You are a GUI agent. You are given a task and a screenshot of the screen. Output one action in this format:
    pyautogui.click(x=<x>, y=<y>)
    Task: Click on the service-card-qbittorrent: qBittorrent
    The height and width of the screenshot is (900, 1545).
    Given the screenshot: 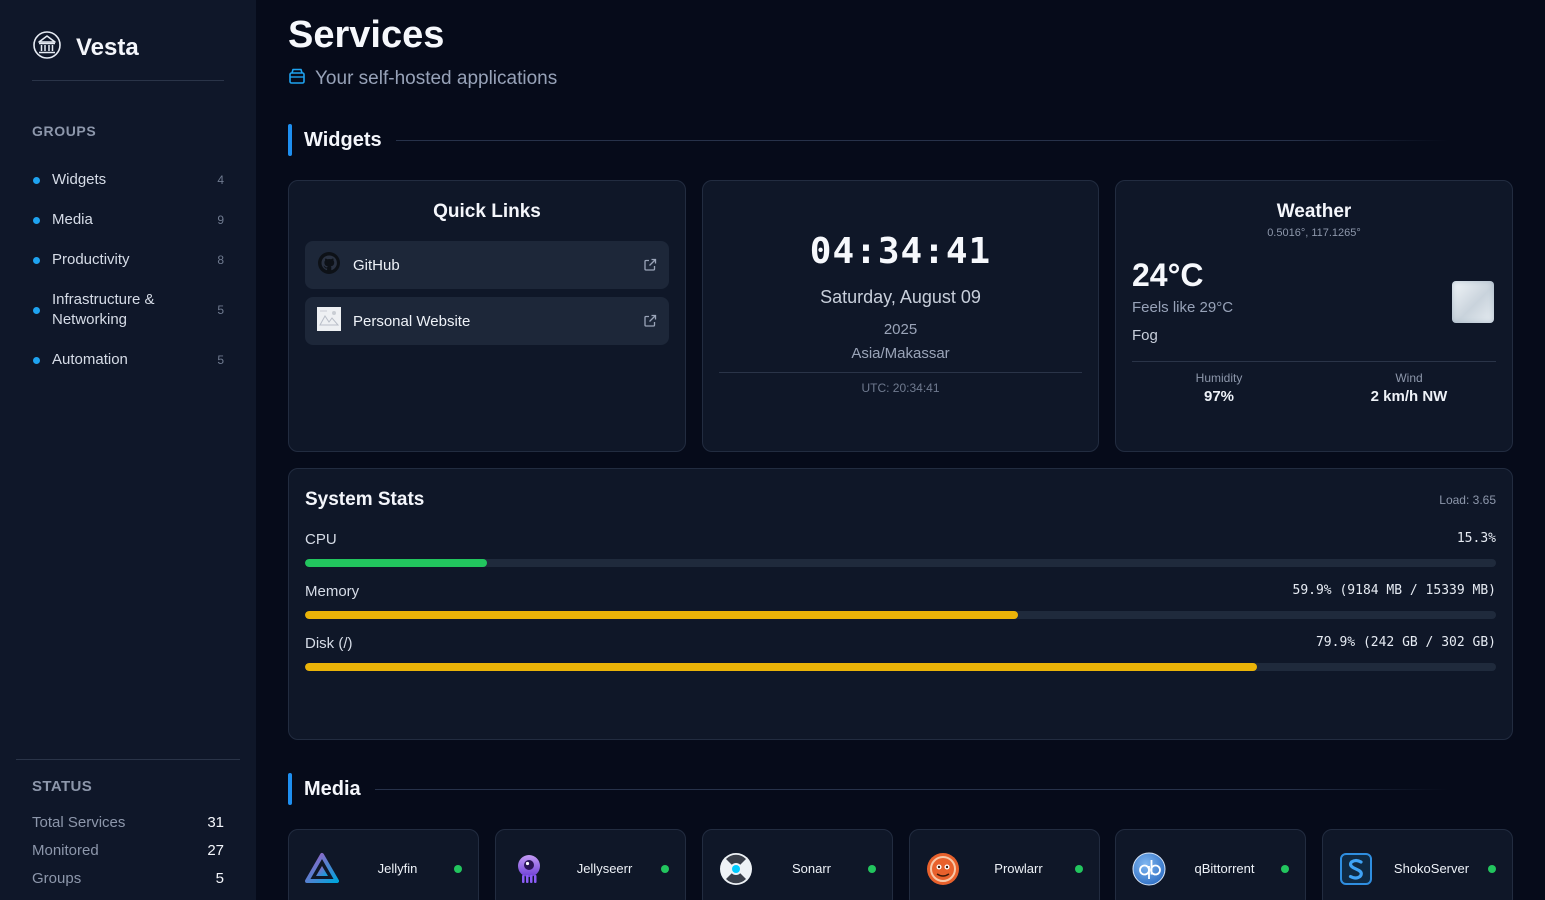 What is the action you would take?
    pyautogui.click(x=1210, y=864)
    